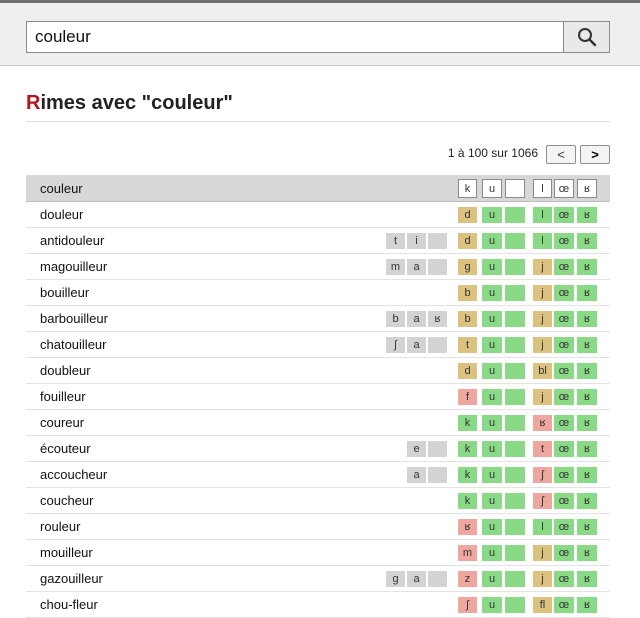  I want to click on rhyme-word-link: écouteur, so click(65, 449).